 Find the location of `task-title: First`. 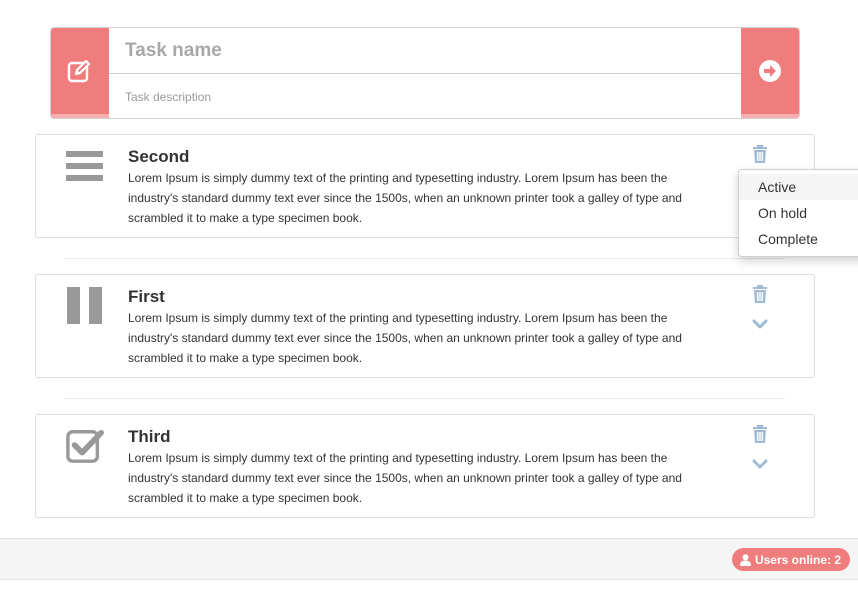

task-title: First is located at coordinates (146, 296).